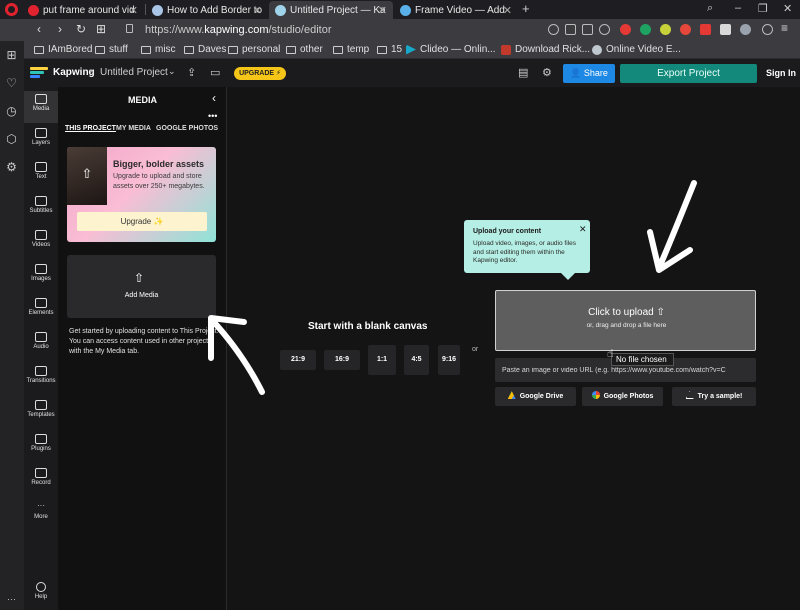 Image resolution: width=800 pixels, height=610 pixels. What do you see at coordinates (41, 594) in the screenshot?
I see `rail-item-help: Help` at bounding box center [41, 594].